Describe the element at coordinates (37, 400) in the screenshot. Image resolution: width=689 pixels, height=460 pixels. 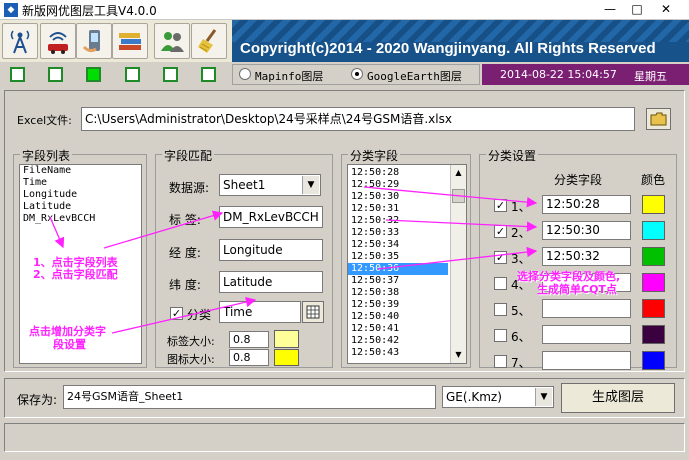
I see `save-as-label: 保存为:` at that location.